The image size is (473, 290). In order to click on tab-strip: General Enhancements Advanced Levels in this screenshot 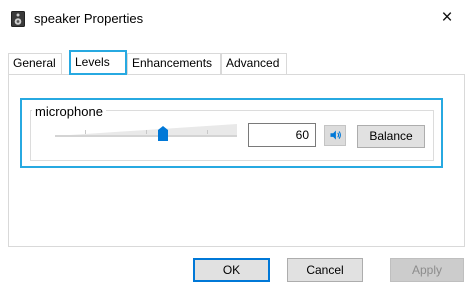, I will do `click(238, 62)`.